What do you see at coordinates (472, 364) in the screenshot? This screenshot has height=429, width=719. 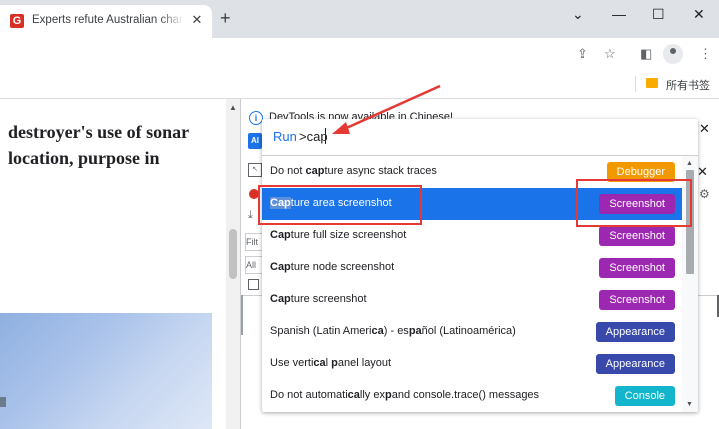 I see `command-item: Use vertical panel layout Appearance` at bounding box center [472, 364].